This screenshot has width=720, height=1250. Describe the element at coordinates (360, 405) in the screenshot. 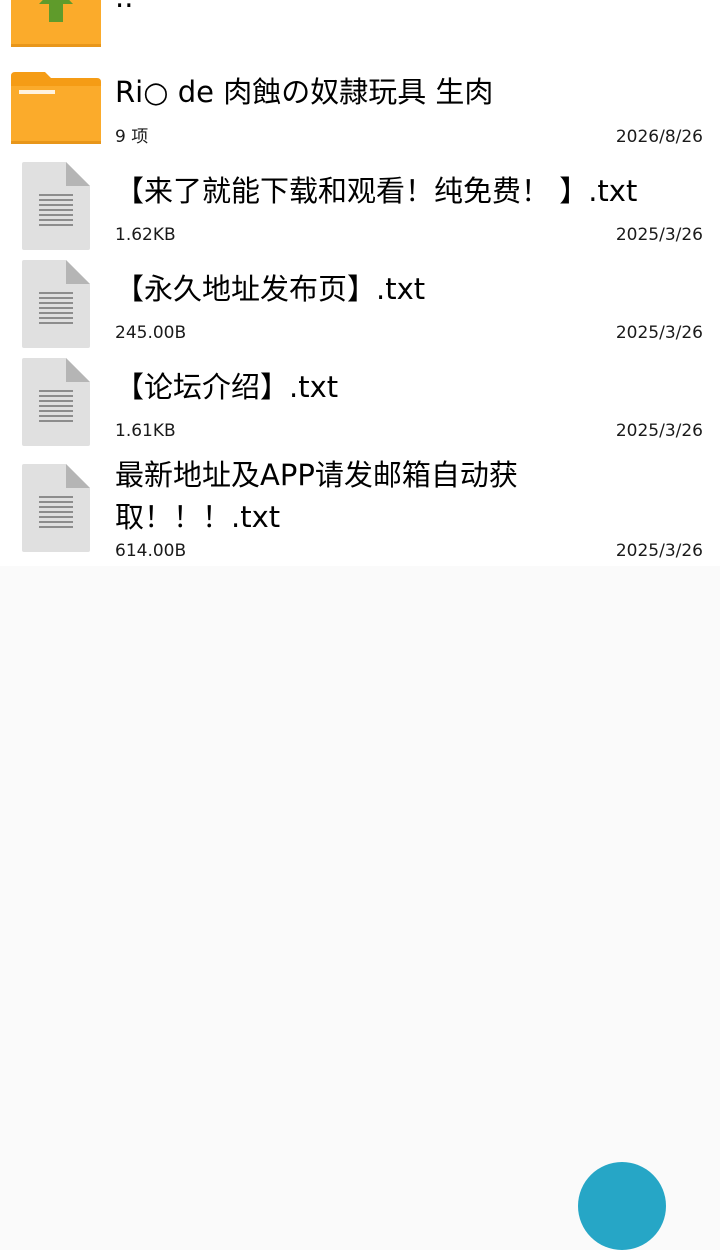

I see `list-item: 【论坛介绍】.txt 1.61KB 2025/3/26` at that location.